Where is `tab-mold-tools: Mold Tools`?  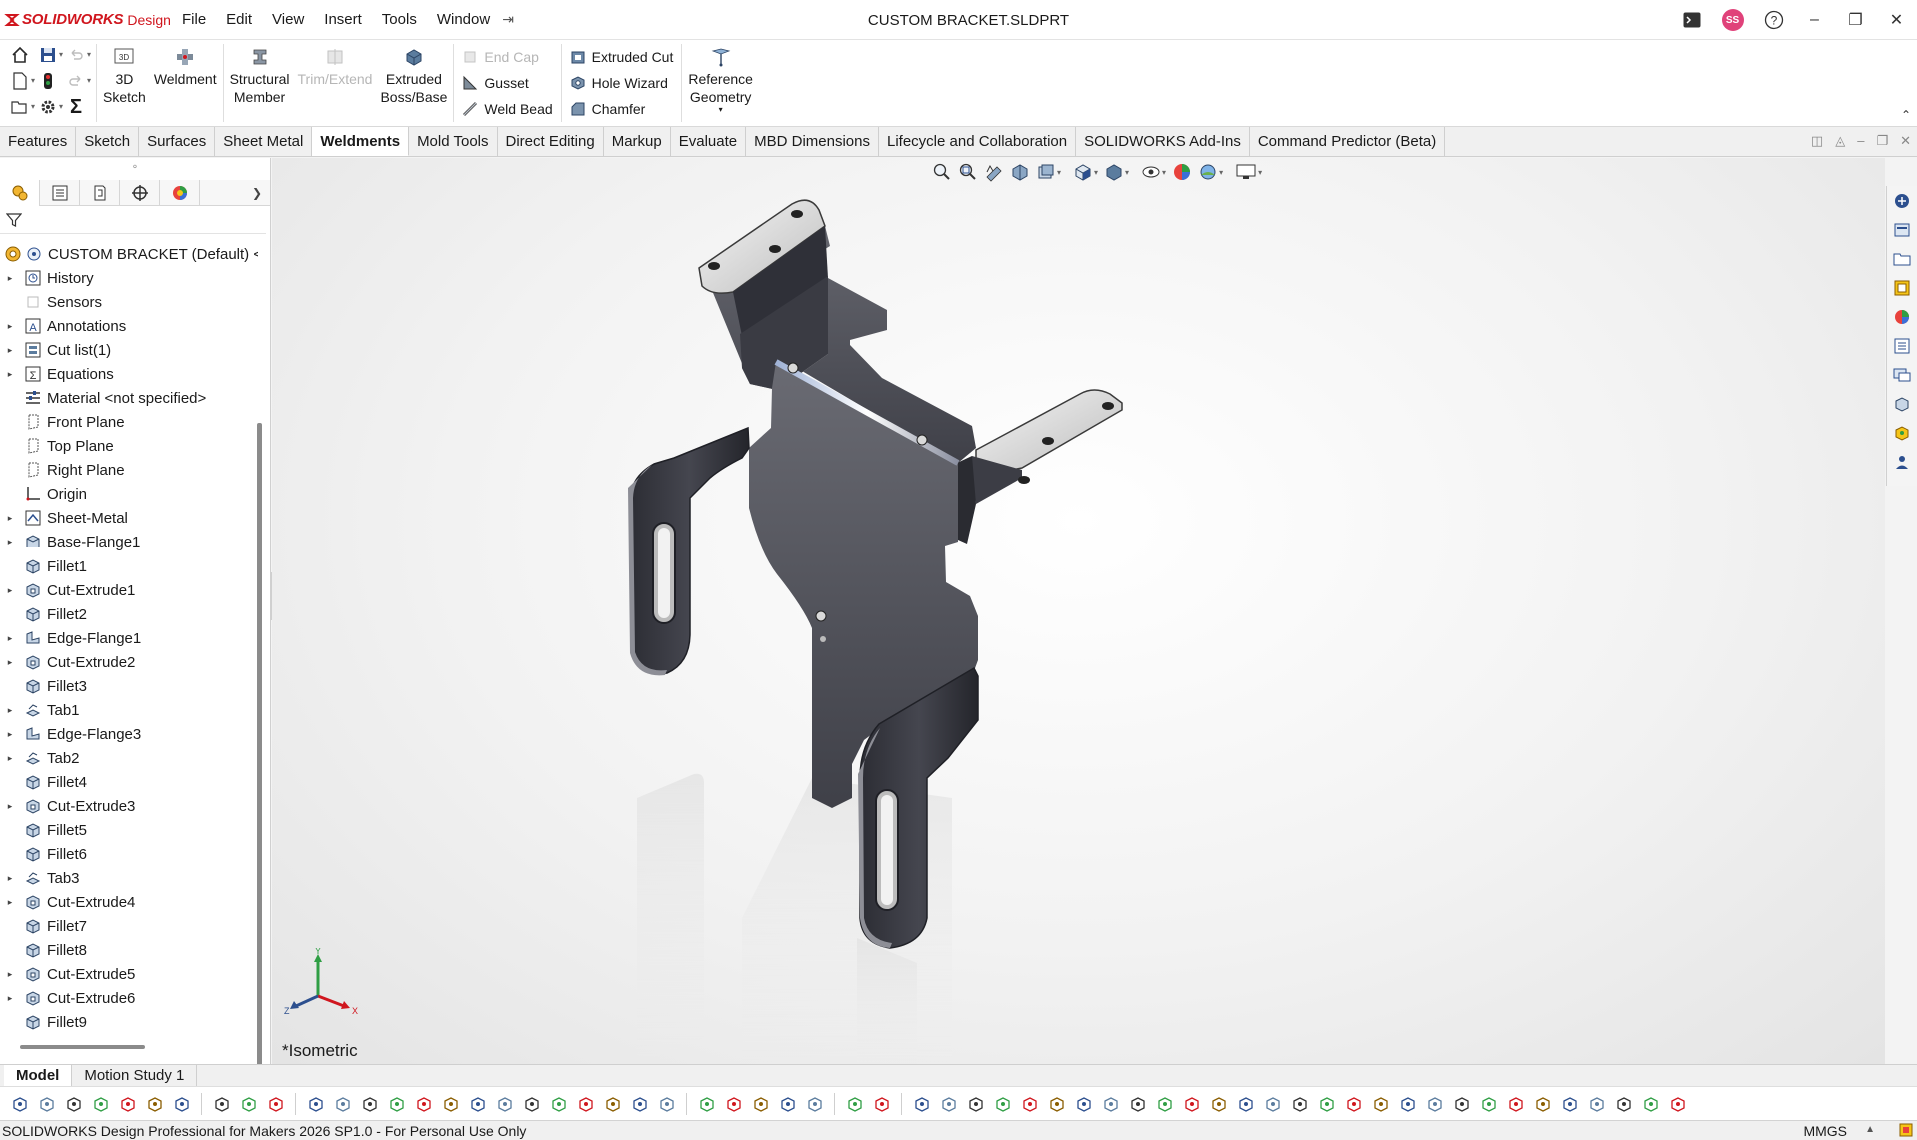 tab-mold-tools: Mold Tools is located at coordinates (453, 141).